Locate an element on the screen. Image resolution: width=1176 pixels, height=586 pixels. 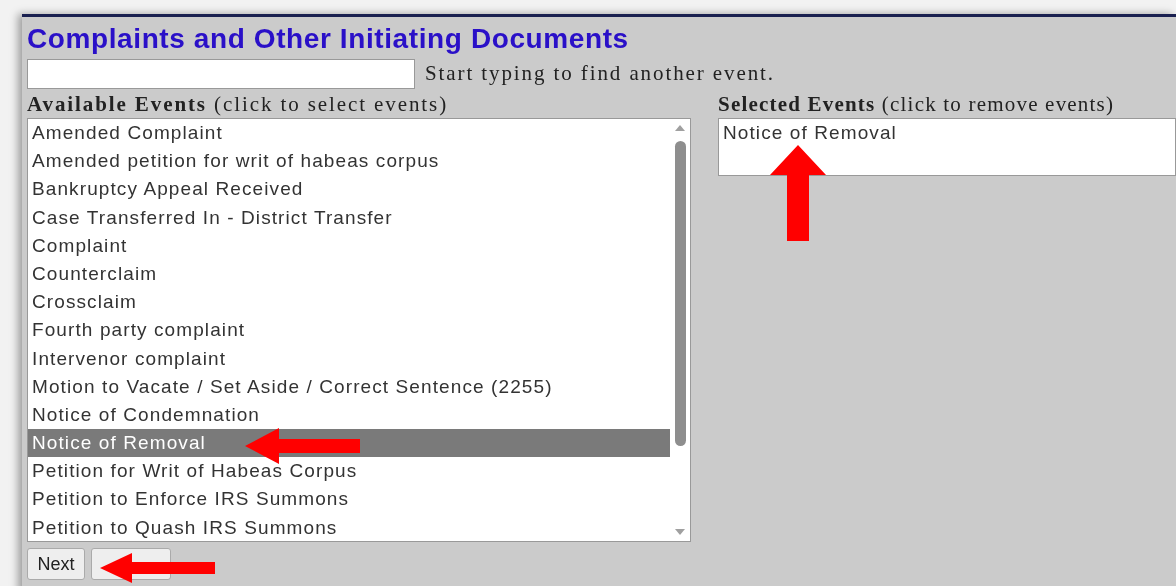
up-arrow-icon is located at coordinates (798, 193).